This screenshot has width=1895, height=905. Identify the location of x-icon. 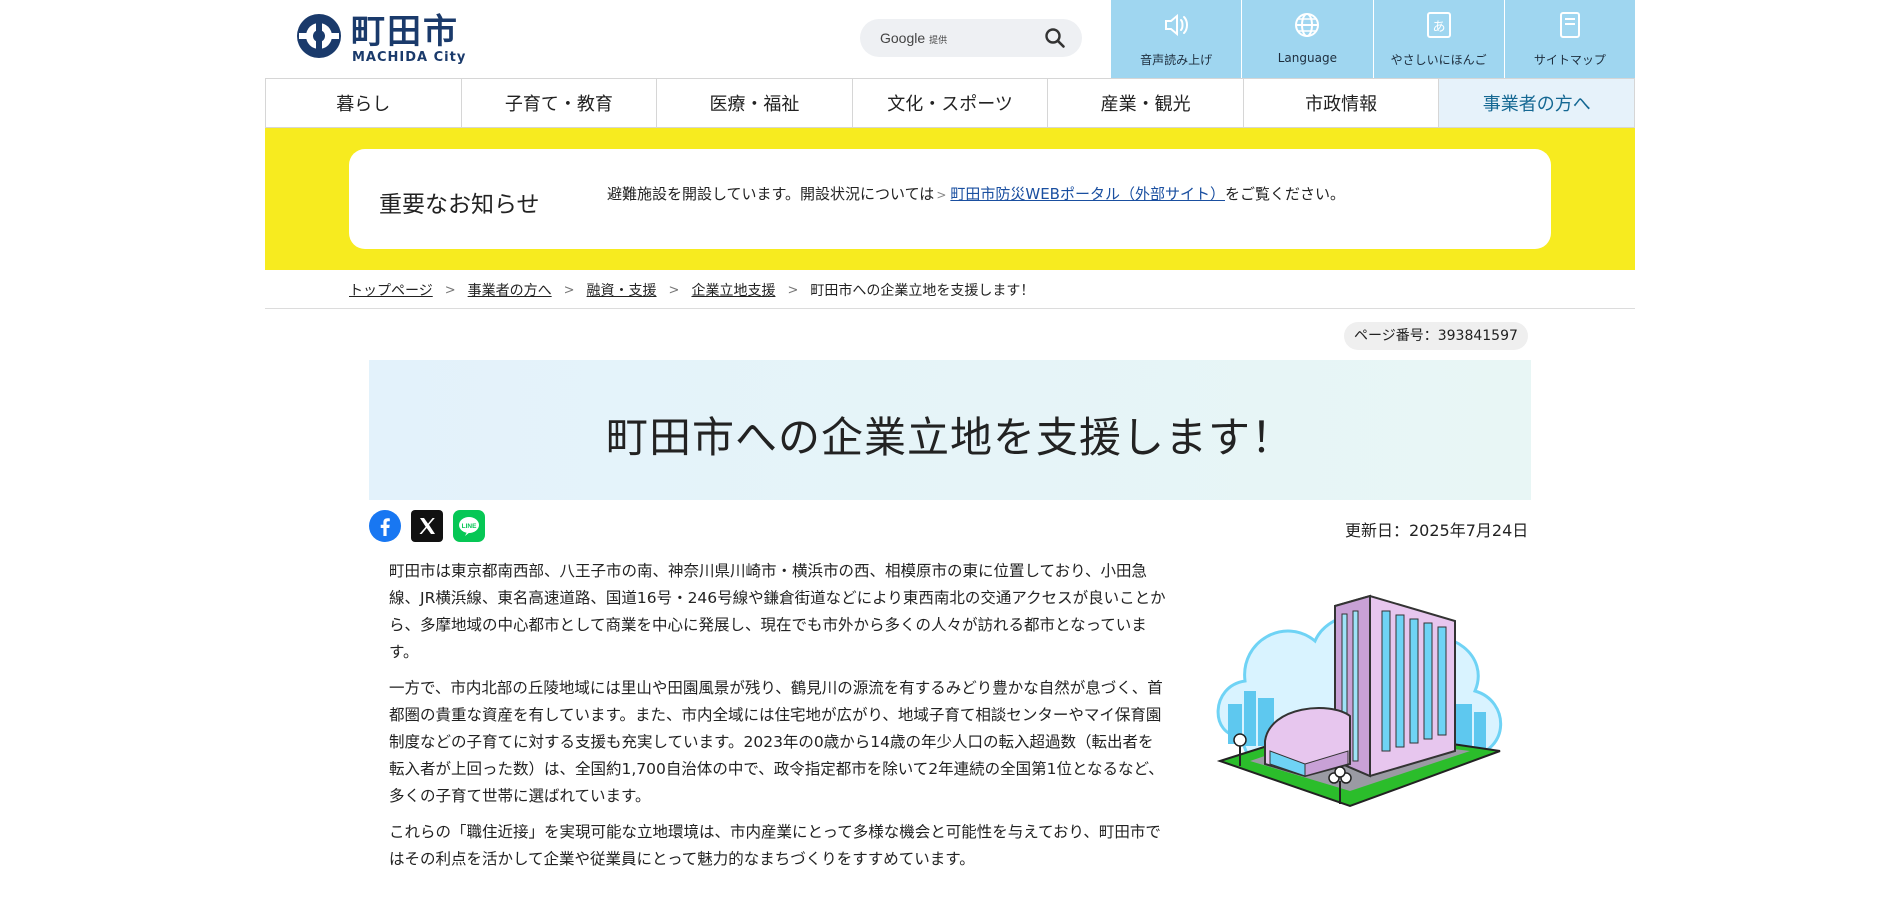
(427, 526).